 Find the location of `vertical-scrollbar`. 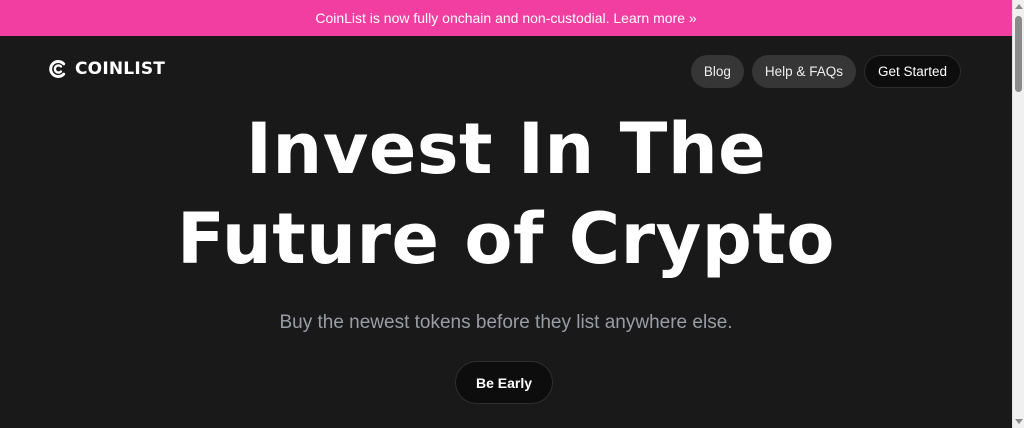

vertical-scrollbar is located at coordinates (1018, 214).